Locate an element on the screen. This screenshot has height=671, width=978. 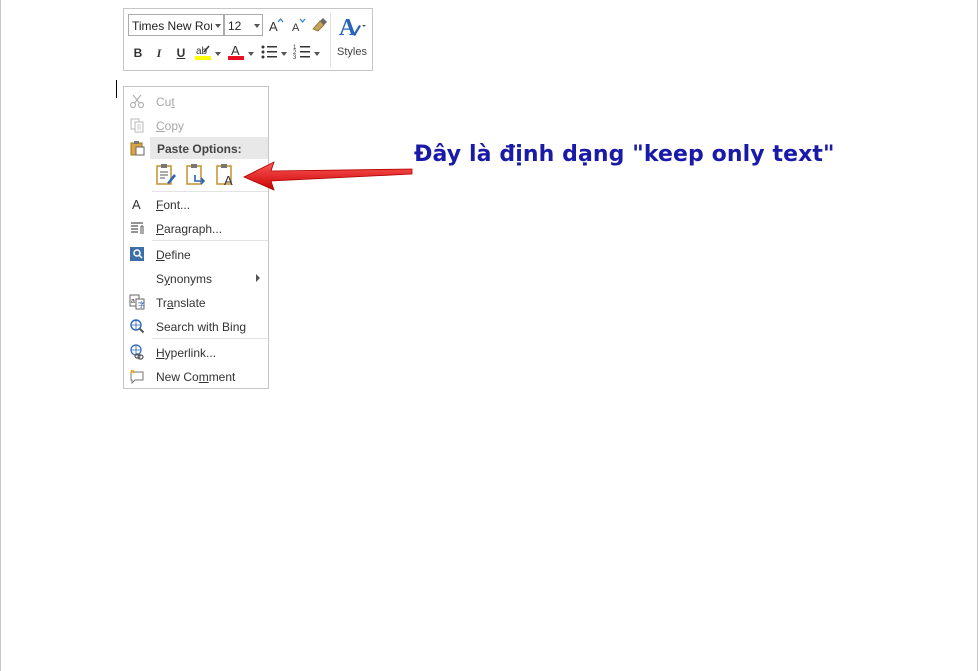
search-icon is located at coordinates (137, 326).